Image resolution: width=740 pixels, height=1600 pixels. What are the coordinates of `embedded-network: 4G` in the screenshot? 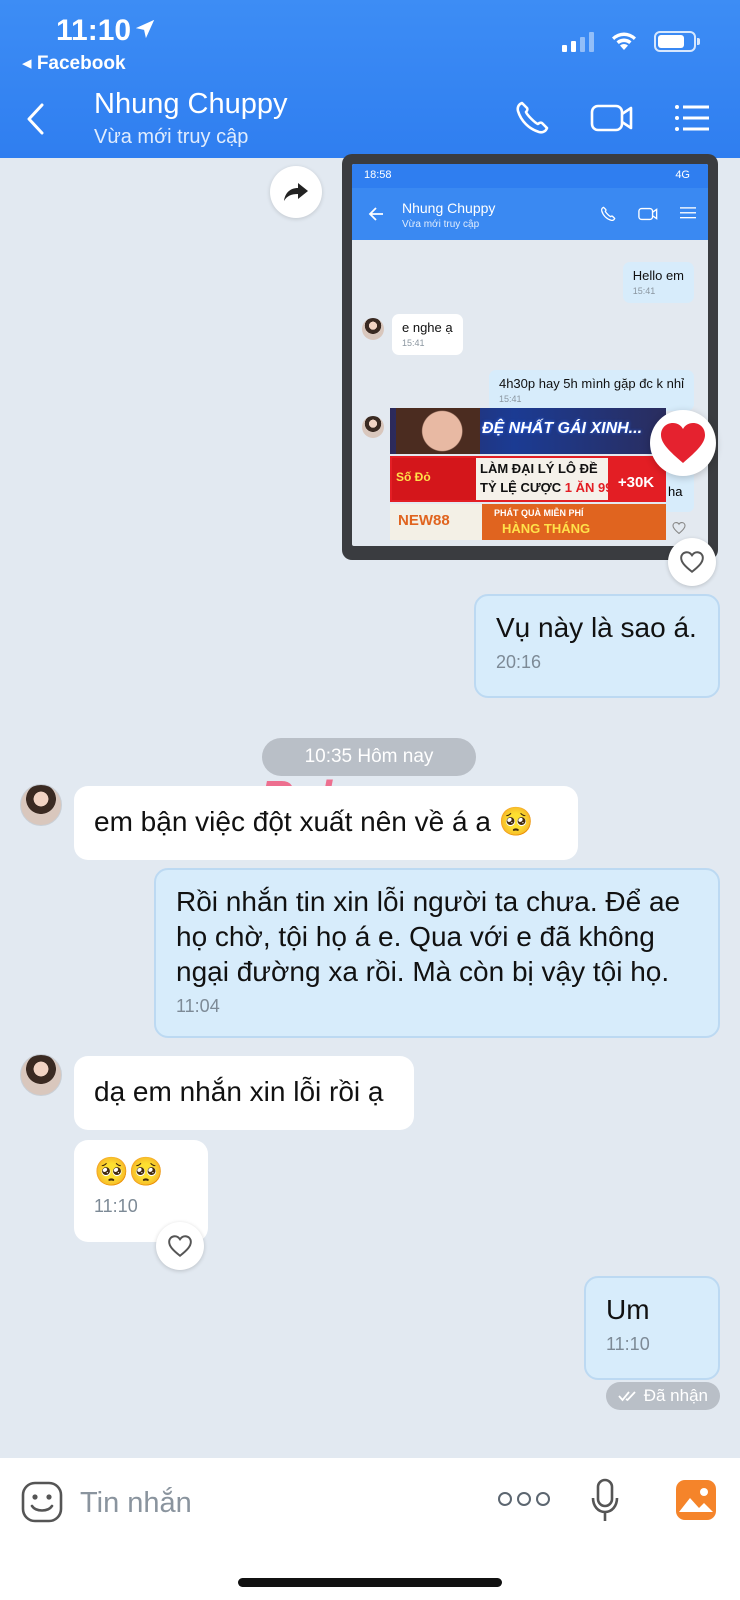 It's located at (682, 175).